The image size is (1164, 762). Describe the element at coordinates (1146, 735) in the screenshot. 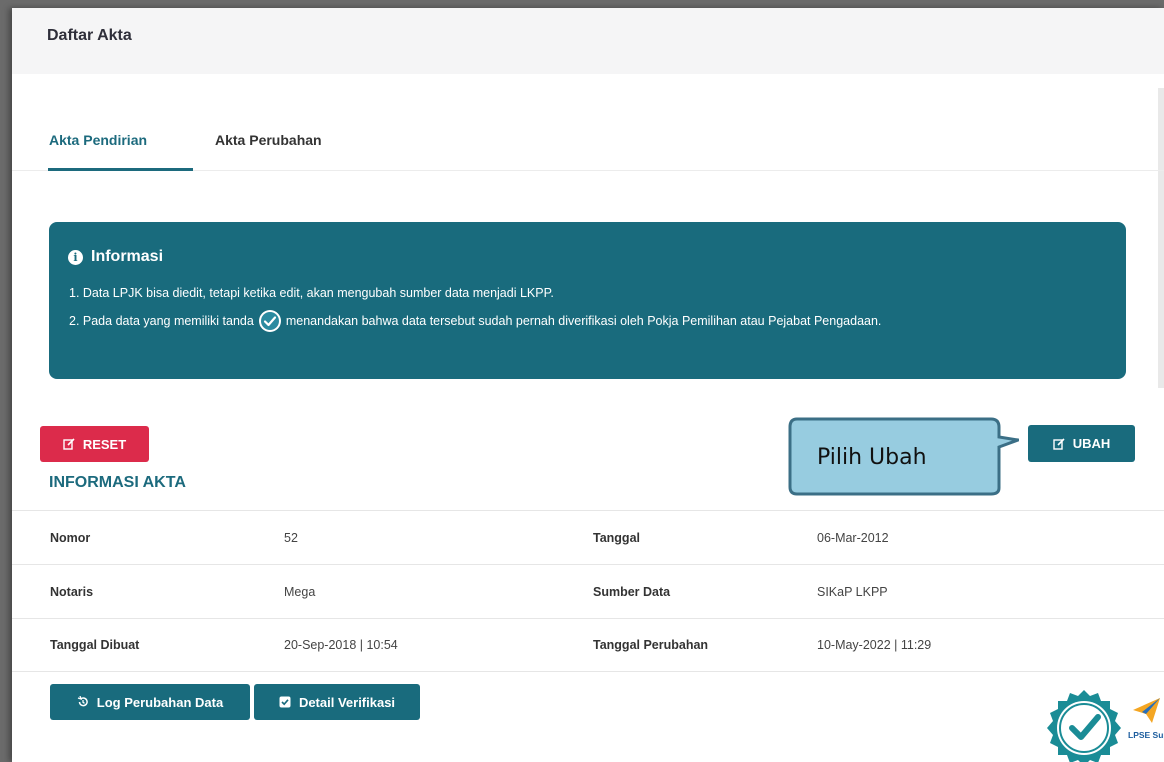

I see `lpse-support-label: LPSE Support` at that location.